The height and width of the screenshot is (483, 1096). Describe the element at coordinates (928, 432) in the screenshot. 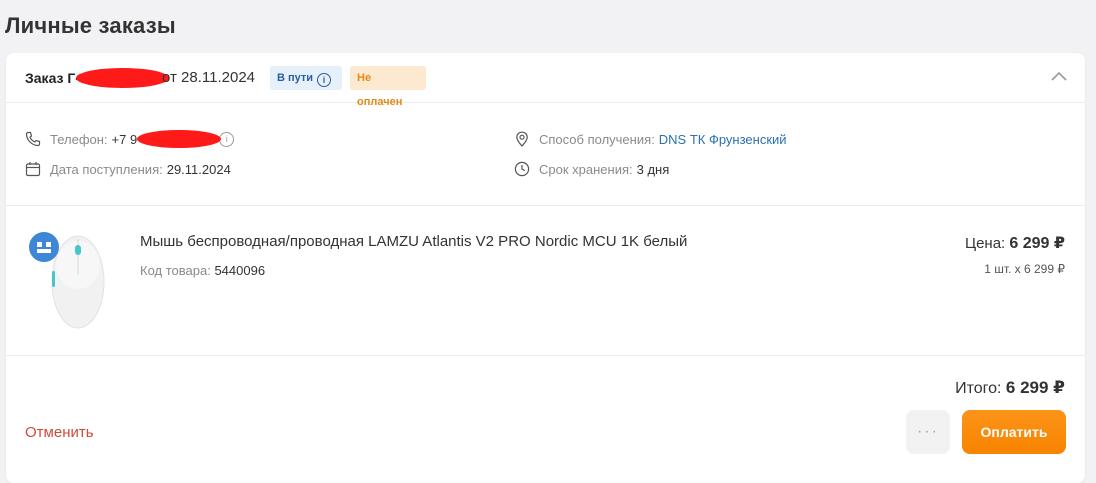

I see `more-options-button: ···` at that location.